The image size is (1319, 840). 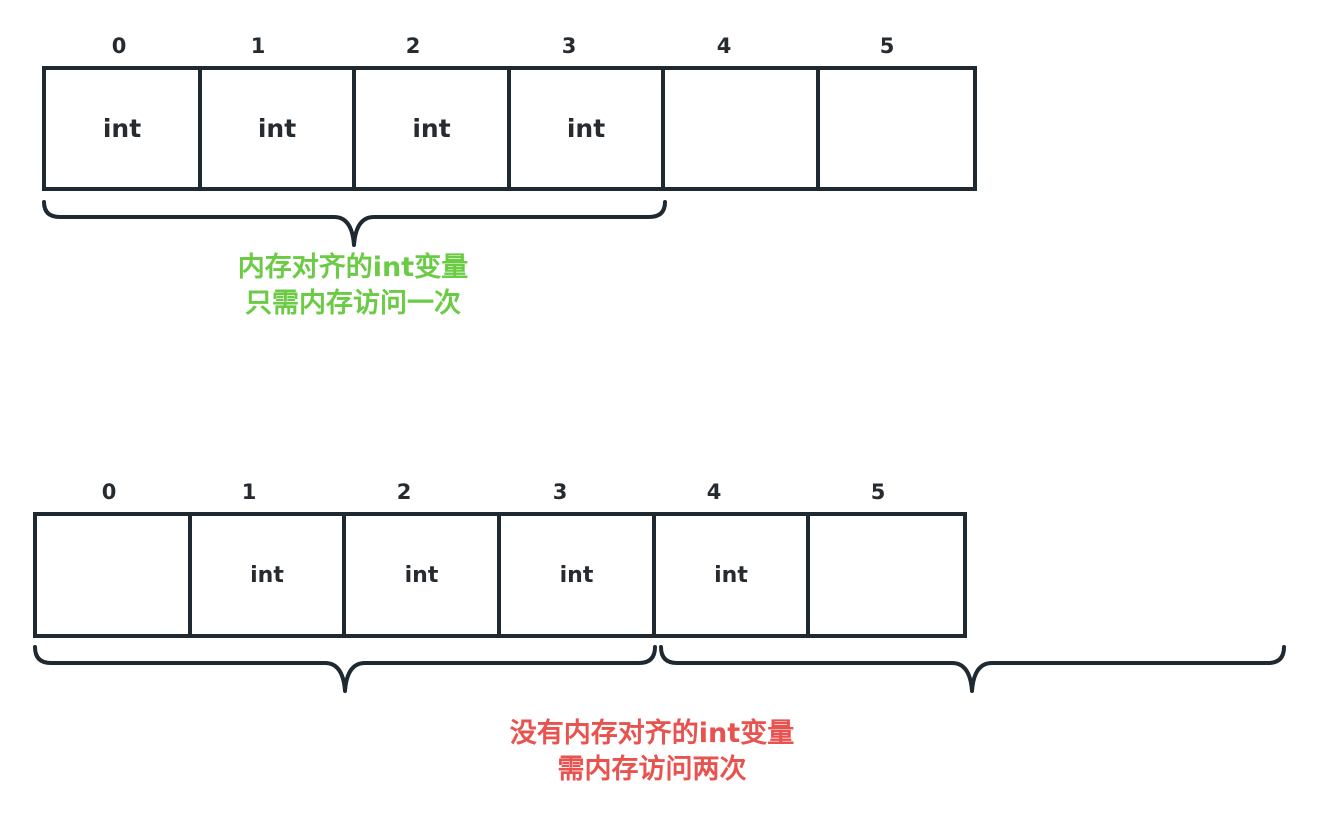 What do you see at coordinates (652, 752) in the screenshot?
I see `unaligned-caption: 没有内存对齐的int变量 需内存访问两次` at bounding box center [652, 752].